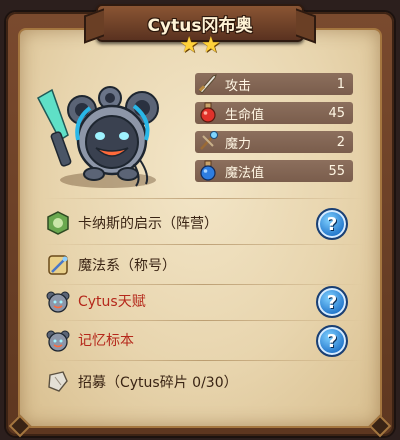 Image resolution: width=400 pixels, height=440 pixels. What do you see at coordinates (208, 112) in the screenshot?
I see `red-potion-icon` at bounding box center [208, 112].